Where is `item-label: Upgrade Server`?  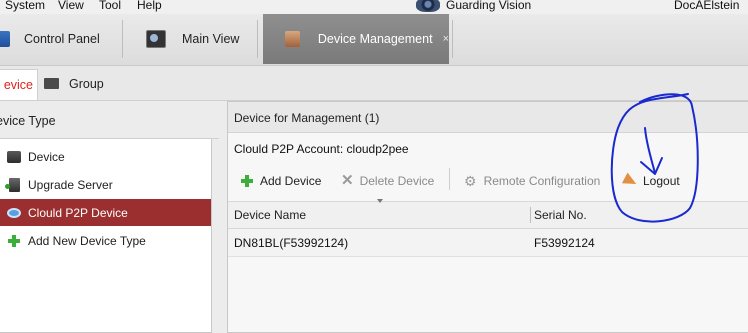
item-label: Upgrade Server is located at coordinates (70, 184).